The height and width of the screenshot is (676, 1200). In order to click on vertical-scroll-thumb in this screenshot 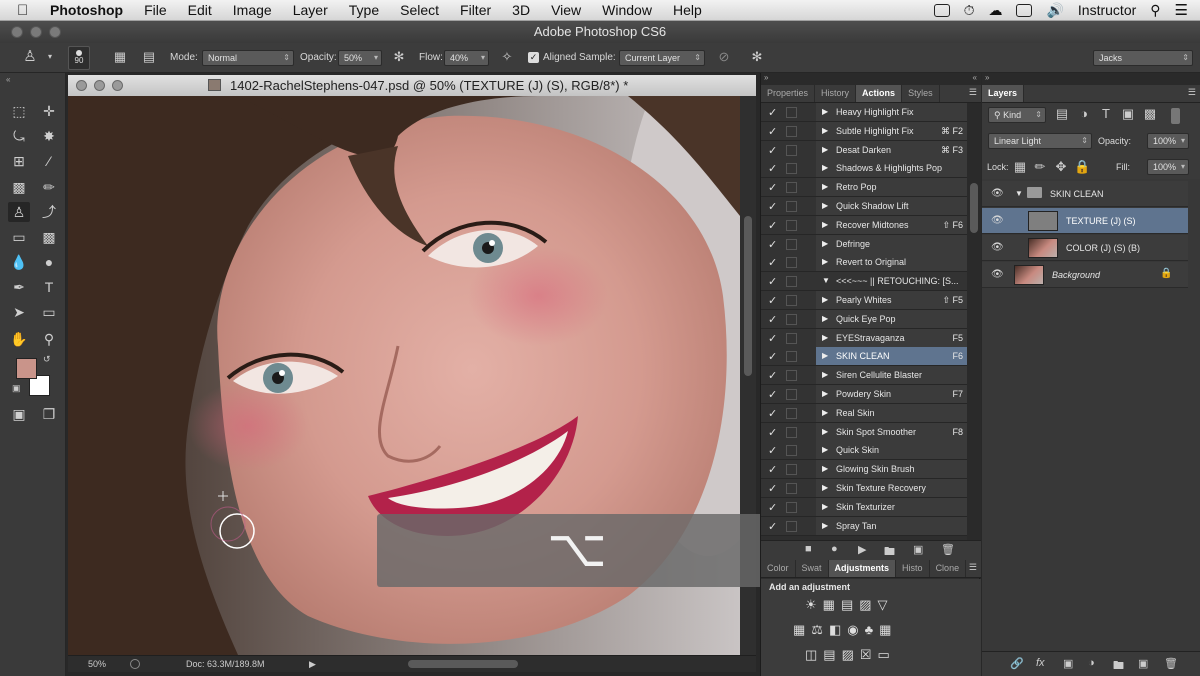, I will do `click(748, 296)`.